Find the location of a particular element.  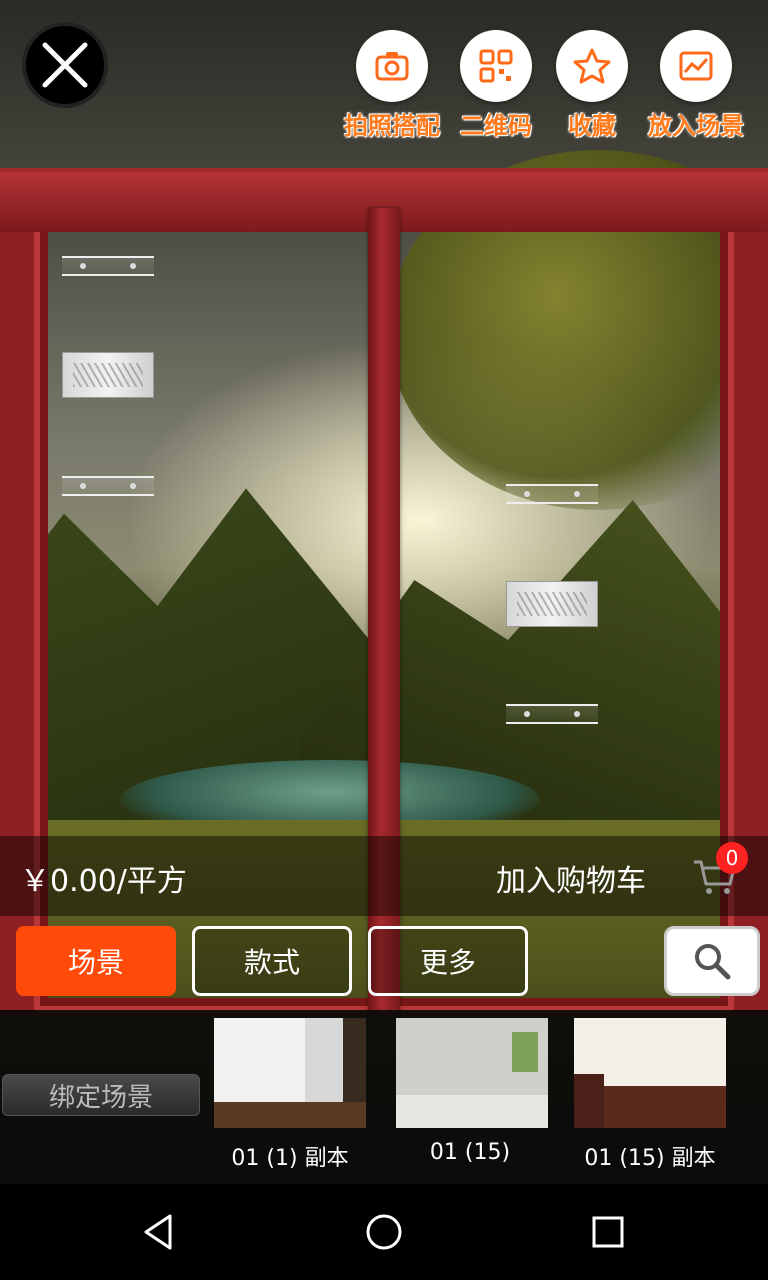

scene-icon is located at coordinates (696, 66).